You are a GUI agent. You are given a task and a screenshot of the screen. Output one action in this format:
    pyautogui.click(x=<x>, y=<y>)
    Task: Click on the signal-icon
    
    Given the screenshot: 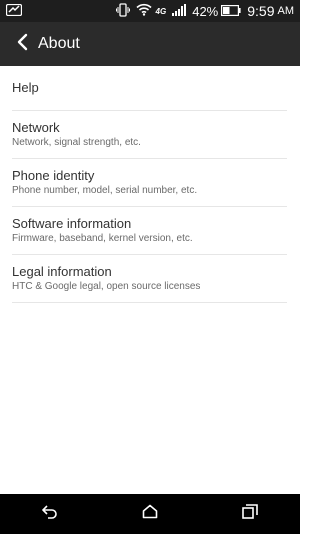 What is the action you would take?
    pyautogui.click(x=179, y=11)
    